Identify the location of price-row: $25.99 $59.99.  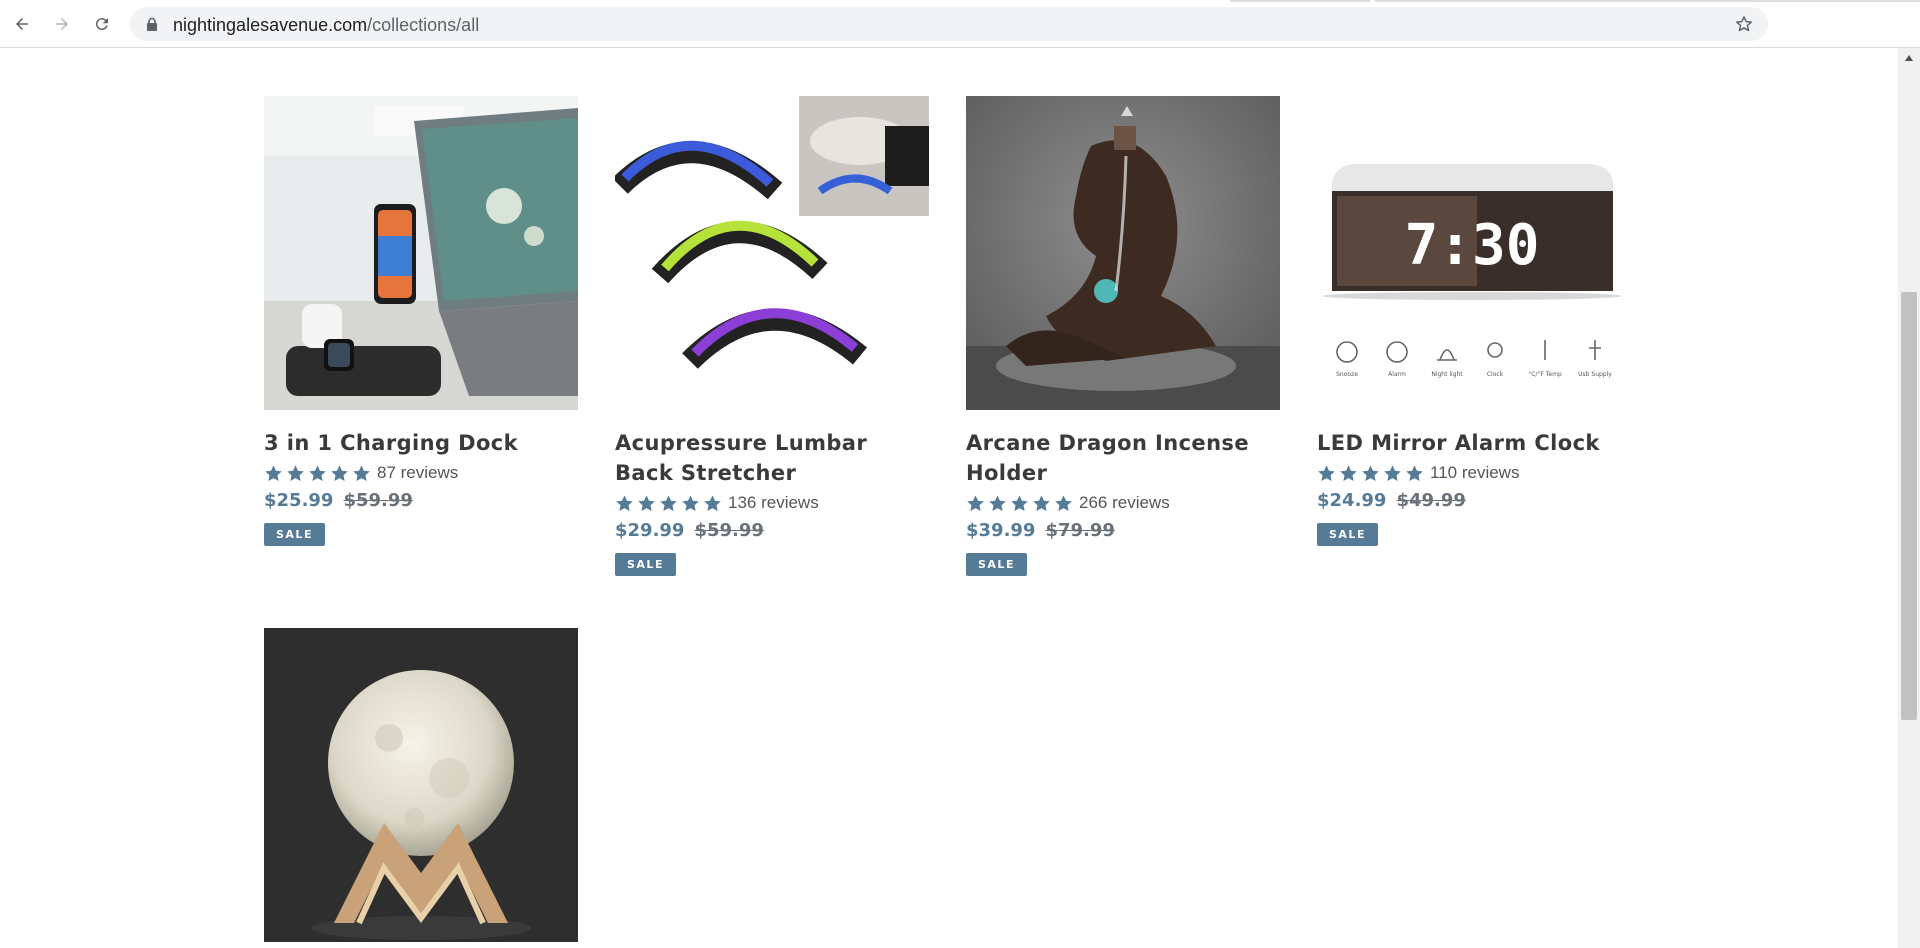
(421, 500).